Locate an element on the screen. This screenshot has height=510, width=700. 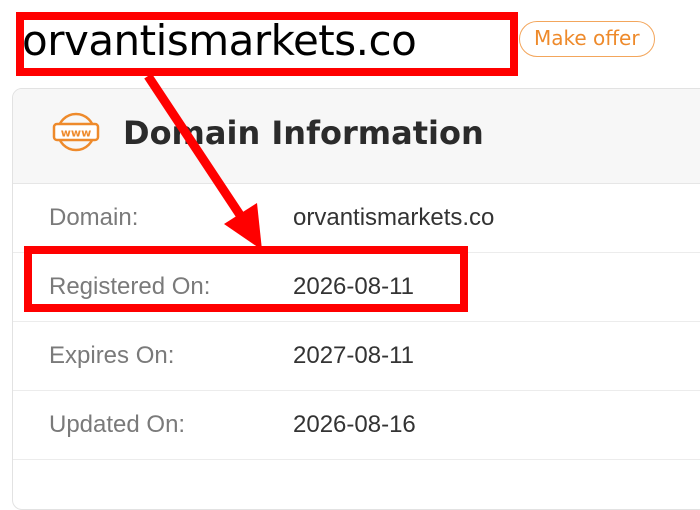
row-label: Expires On: is located at coordinates (112, 355).